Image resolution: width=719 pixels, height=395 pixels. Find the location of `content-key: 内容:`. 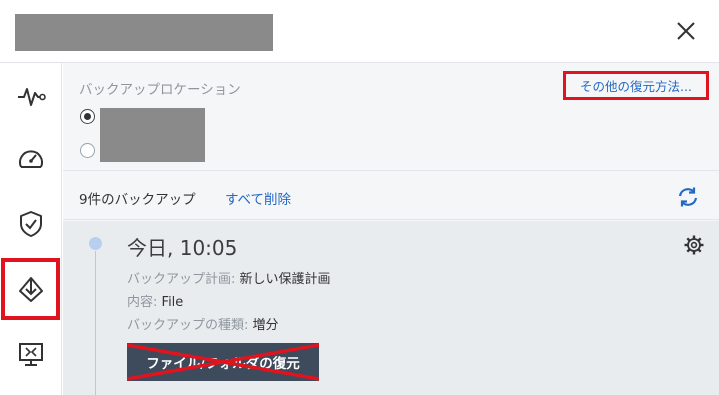

content-key: 内容: is located at coordinates (142, 302).